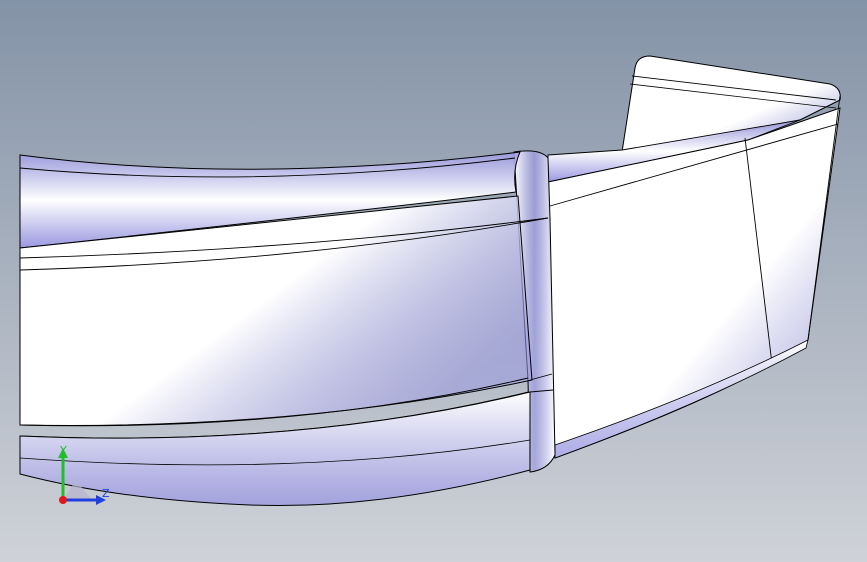 This screenshot has width=867, height=562. I want to click on triad-z-label: Z, so click(106, 493).